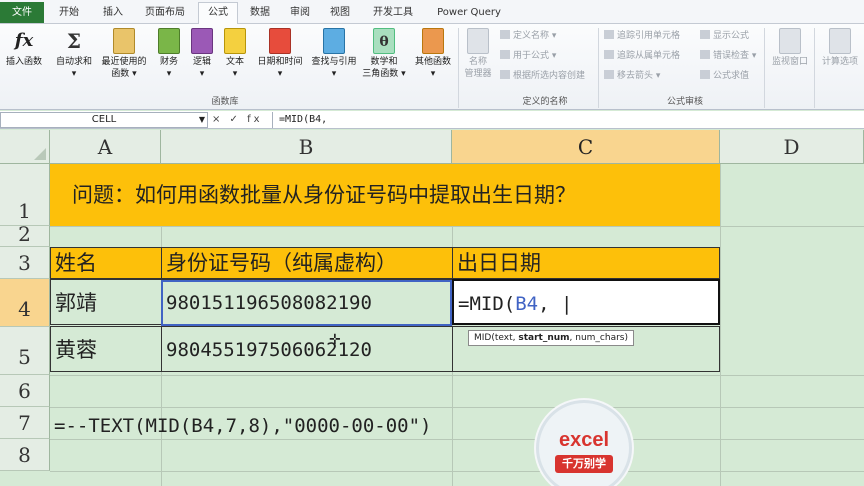  I want to click on text-button: 文本 ▾, so click(235, 54).